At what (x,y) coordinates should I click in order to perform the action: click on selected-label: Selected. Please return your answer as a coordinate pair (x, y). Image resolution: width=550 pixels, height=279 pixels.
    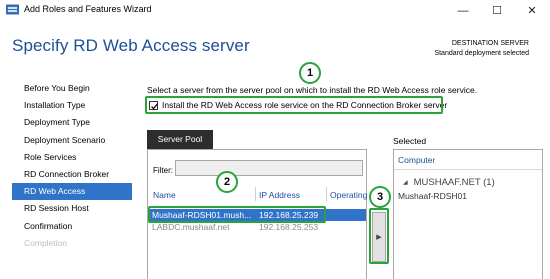
    Looking at the image, I should click on (410, 141).